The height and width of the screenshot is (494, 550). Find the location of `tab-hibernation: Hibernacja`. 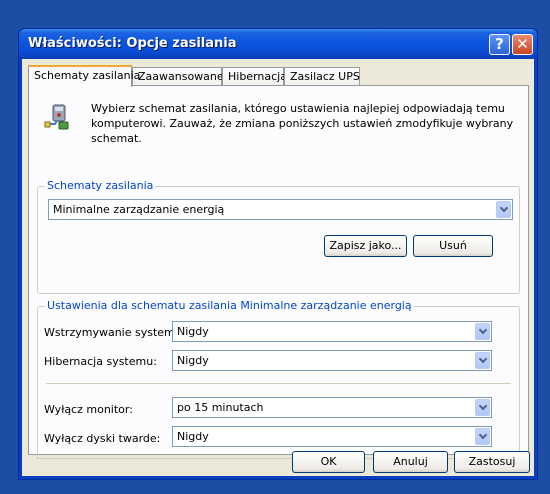

tab-hibernation: Hibernacja is located at coordinates (254, 76).